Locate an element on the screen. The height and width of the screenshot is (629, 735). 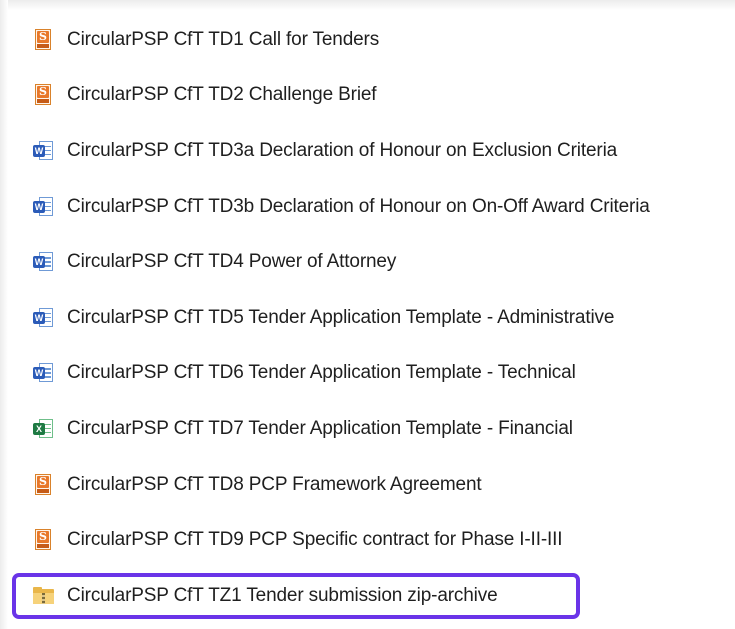
file-item-td1: S CircularPSP CfT TD1 Call for Tenders is located at coordinates (367, 40).